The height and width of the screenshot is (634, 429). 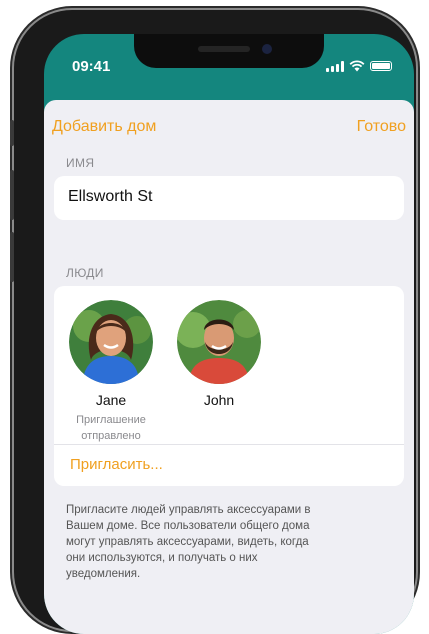 I want to click on person-jane: Jane Приглашение отправлено, so click(x=111, y=372).